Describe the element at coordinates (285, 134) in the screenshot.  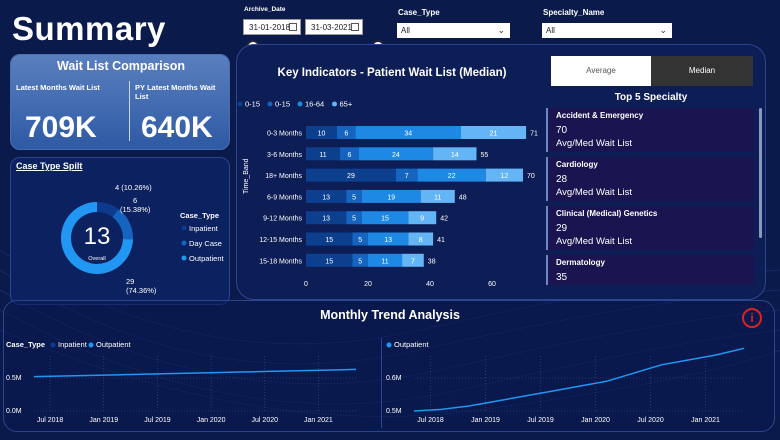
I see `bar-category-label: 0-3 Months` at that location.